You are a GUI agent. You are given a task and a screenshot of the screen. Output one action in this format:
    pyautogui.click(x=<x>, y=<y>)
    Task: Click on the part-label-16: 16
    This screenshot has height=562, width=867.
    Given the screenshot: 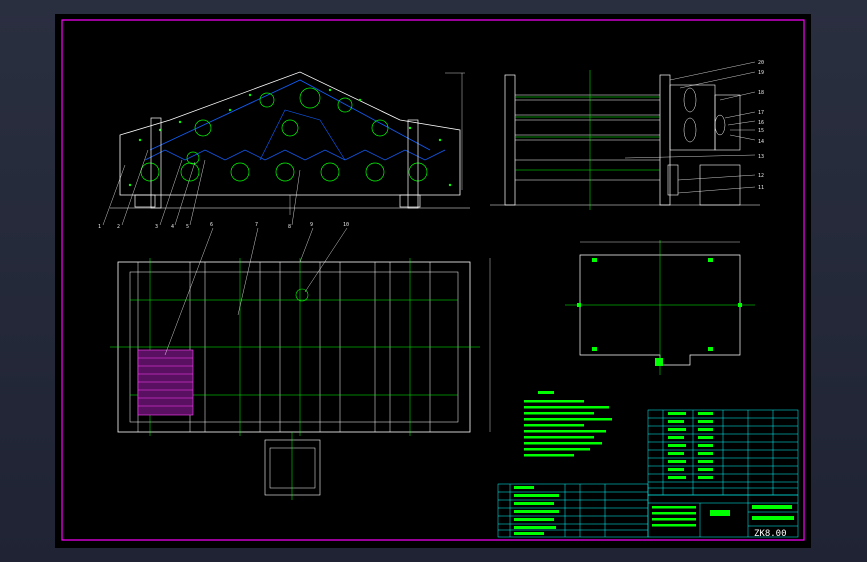 What is the action you would take?
    pyautogui.click(x=761, y=123)
    